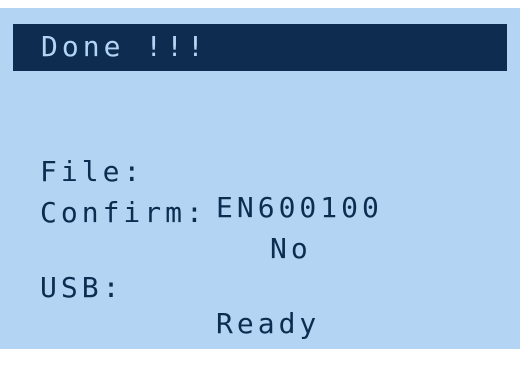 The width and height of the screenshot is (520, 378). I want to click on status-title: Done !!!, so click(124, 46).